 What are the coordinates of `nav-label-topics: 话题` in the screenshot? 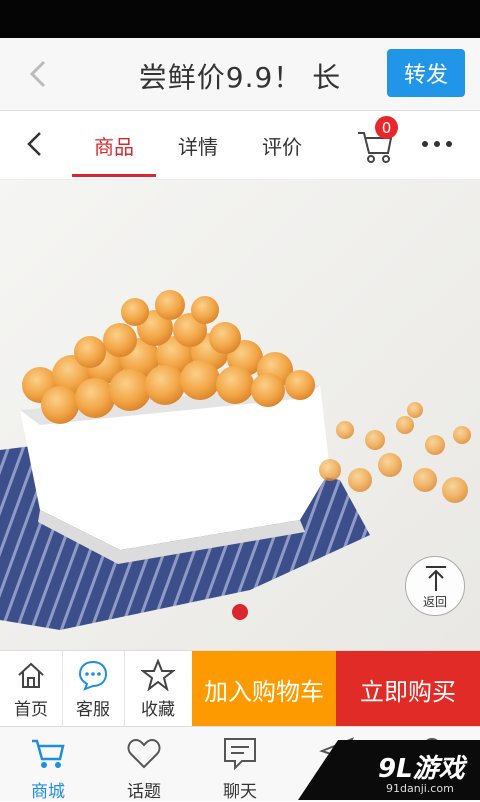 It's located at (144, 792).